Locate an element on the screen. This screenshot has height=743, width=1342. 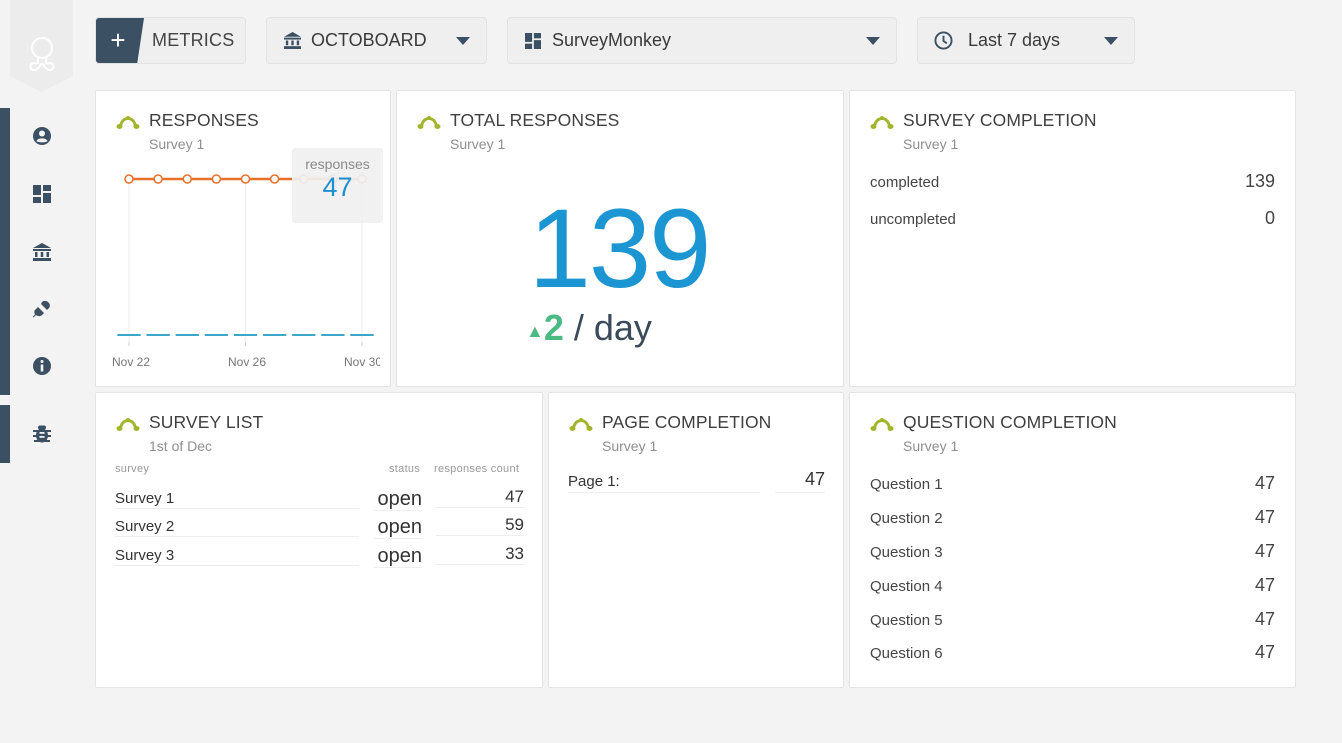
question-label: Question 3 is located at coordinates (906, 552).